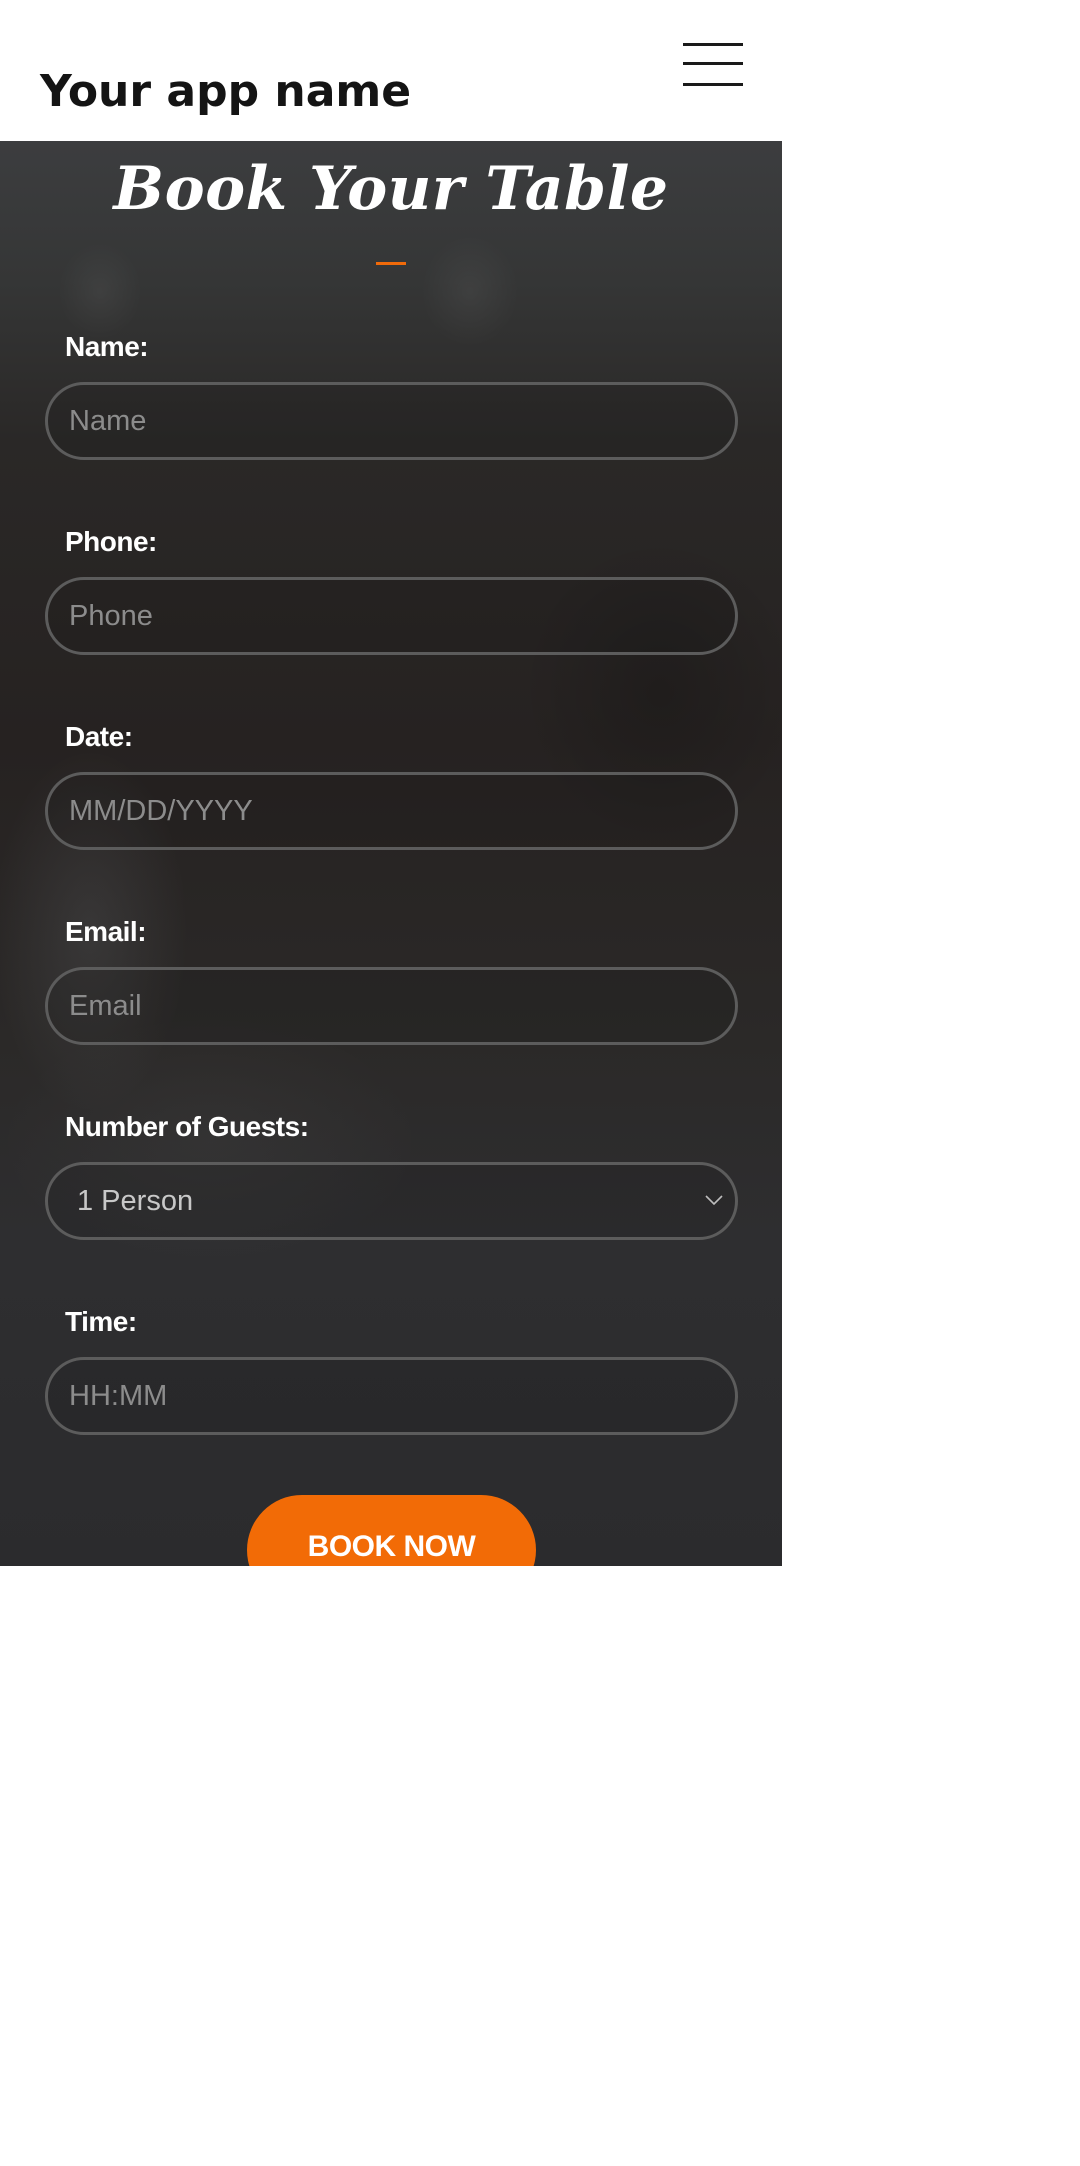 The image size is (1080, 2166). What do you see at coordinates (391, 1530) in the screenshot?
I see `book-now-button: BOOK NOW` at bounding box center [391, 1530].